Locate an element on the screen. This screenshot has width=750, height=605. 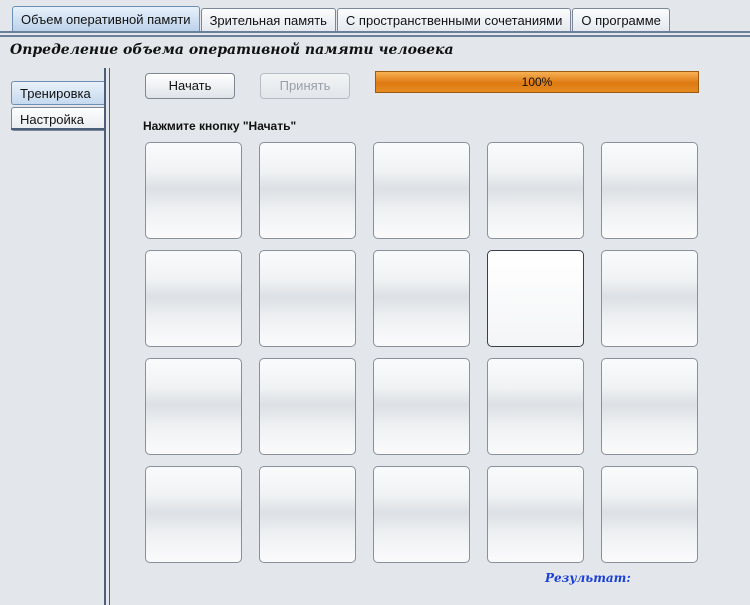
side-tab-bar: Тренировка Настройка is located at coordinates (58, 107).